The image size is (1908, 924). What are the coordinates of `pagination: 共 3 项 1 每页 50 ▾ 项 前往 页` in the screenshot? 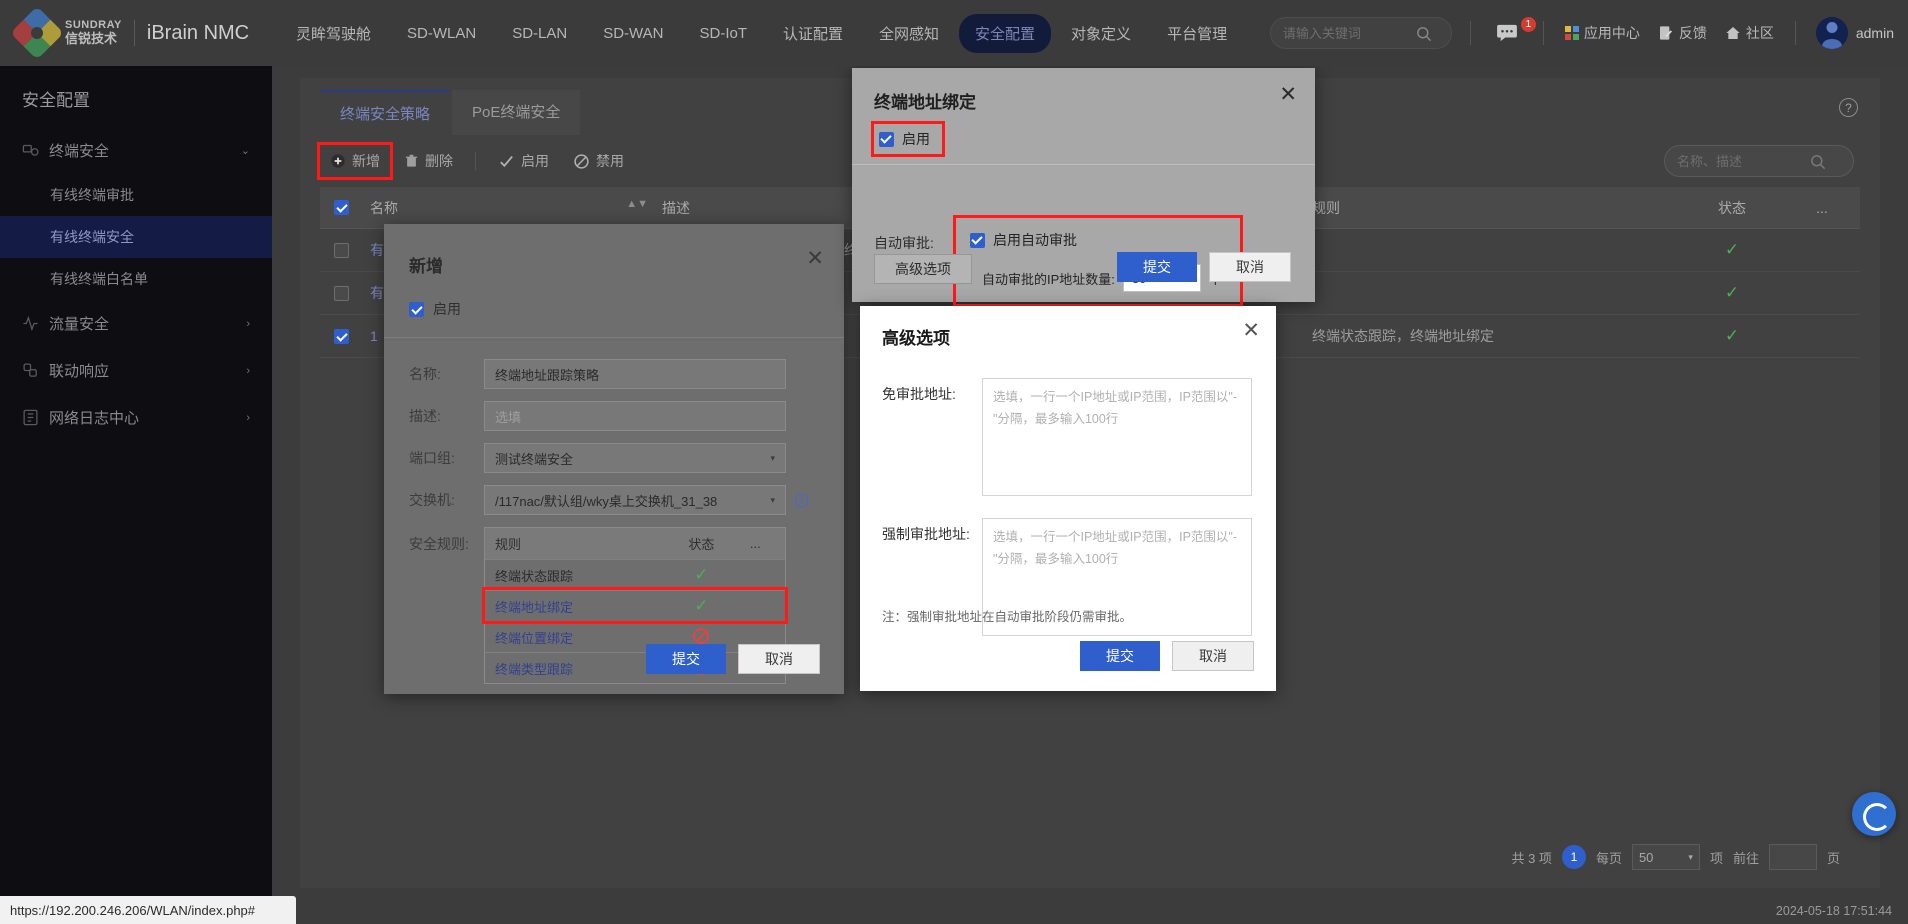 It's located at (1090, 857).